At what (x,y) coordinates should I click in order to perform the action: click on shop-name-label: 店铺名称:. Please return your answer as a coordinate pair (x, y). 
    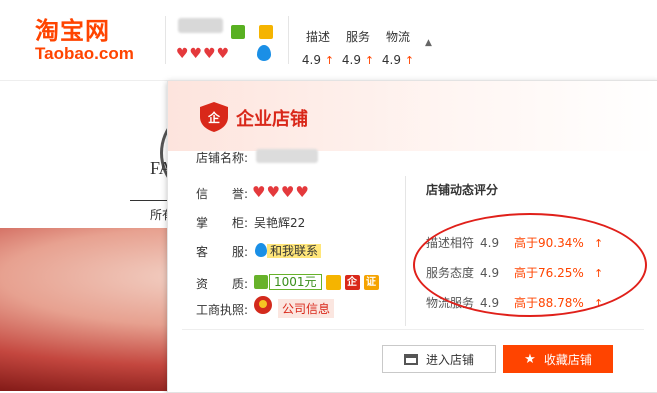
    Looking at the image, I should click on (222, 158).